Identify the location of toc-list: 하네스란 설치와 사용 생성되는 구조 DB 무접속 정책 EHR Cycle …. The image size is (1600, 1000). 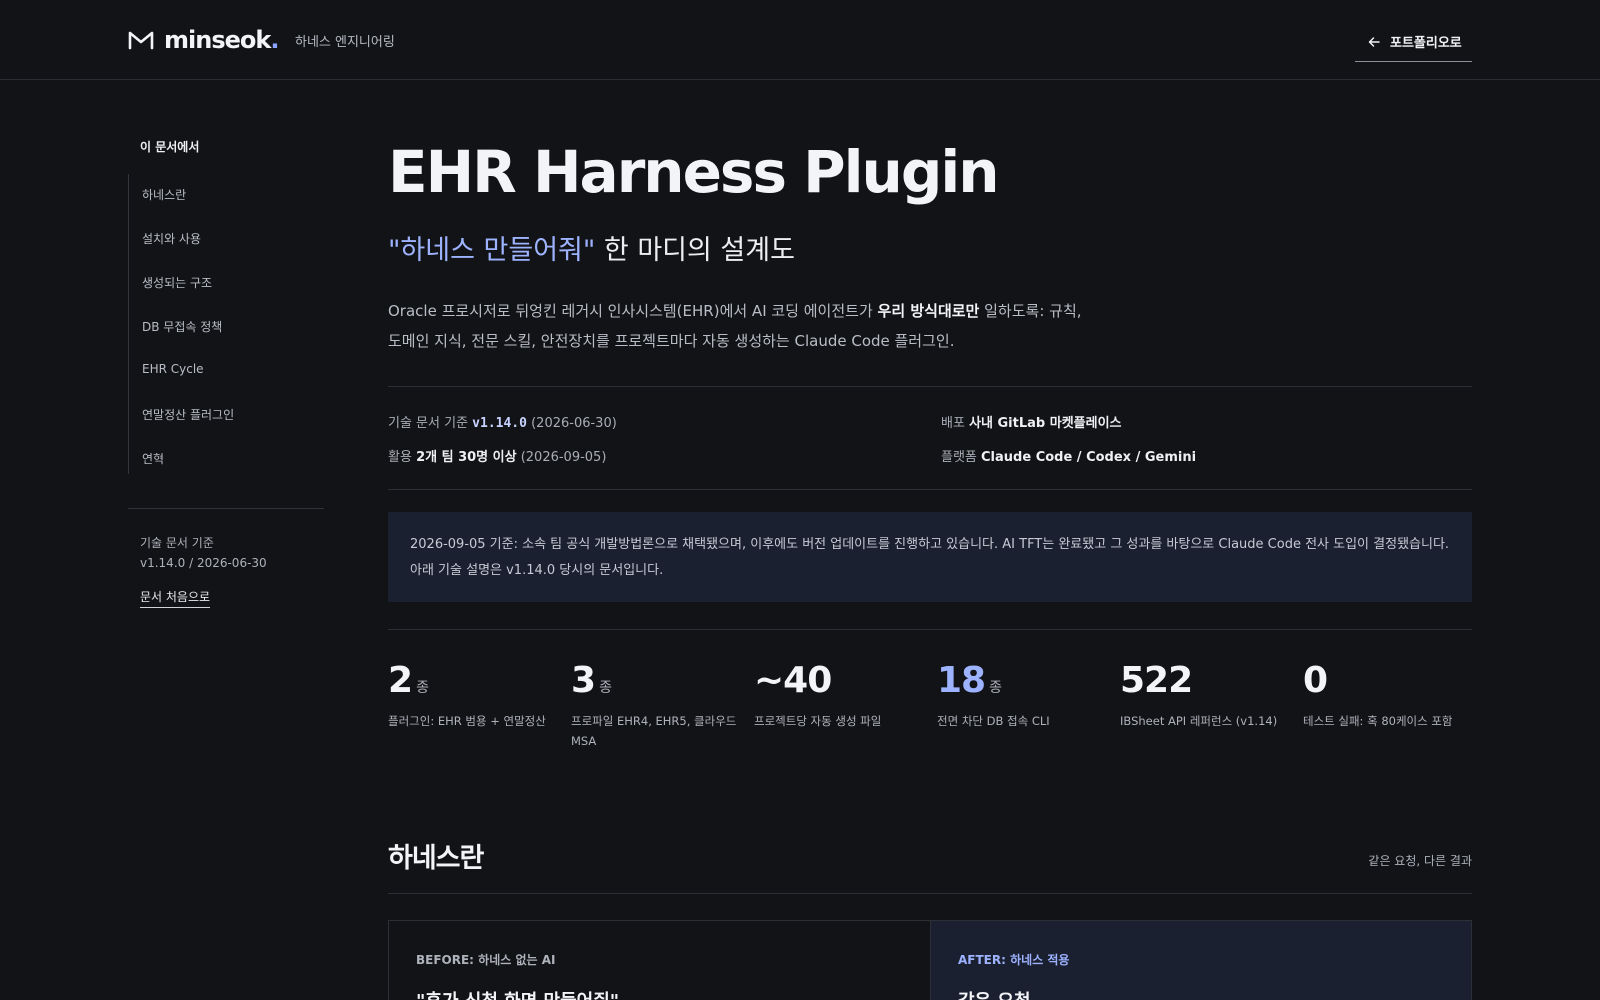
(226, 324).